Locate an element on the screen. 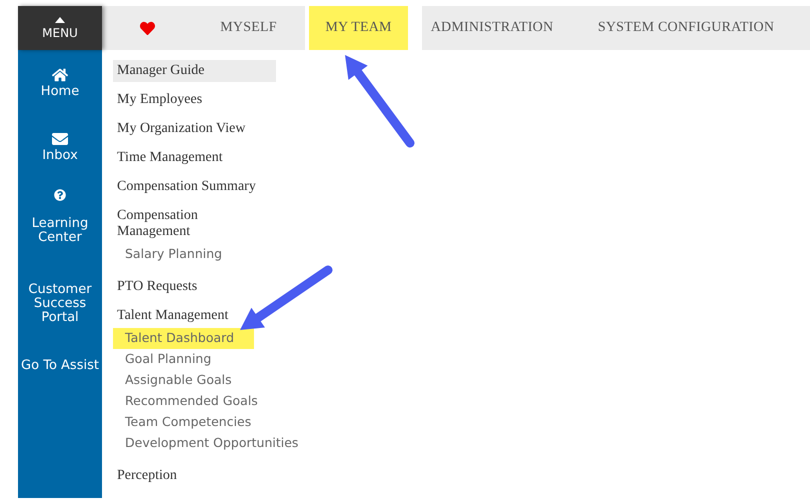  menu-item: Perception is located at coordinates (194, 476).